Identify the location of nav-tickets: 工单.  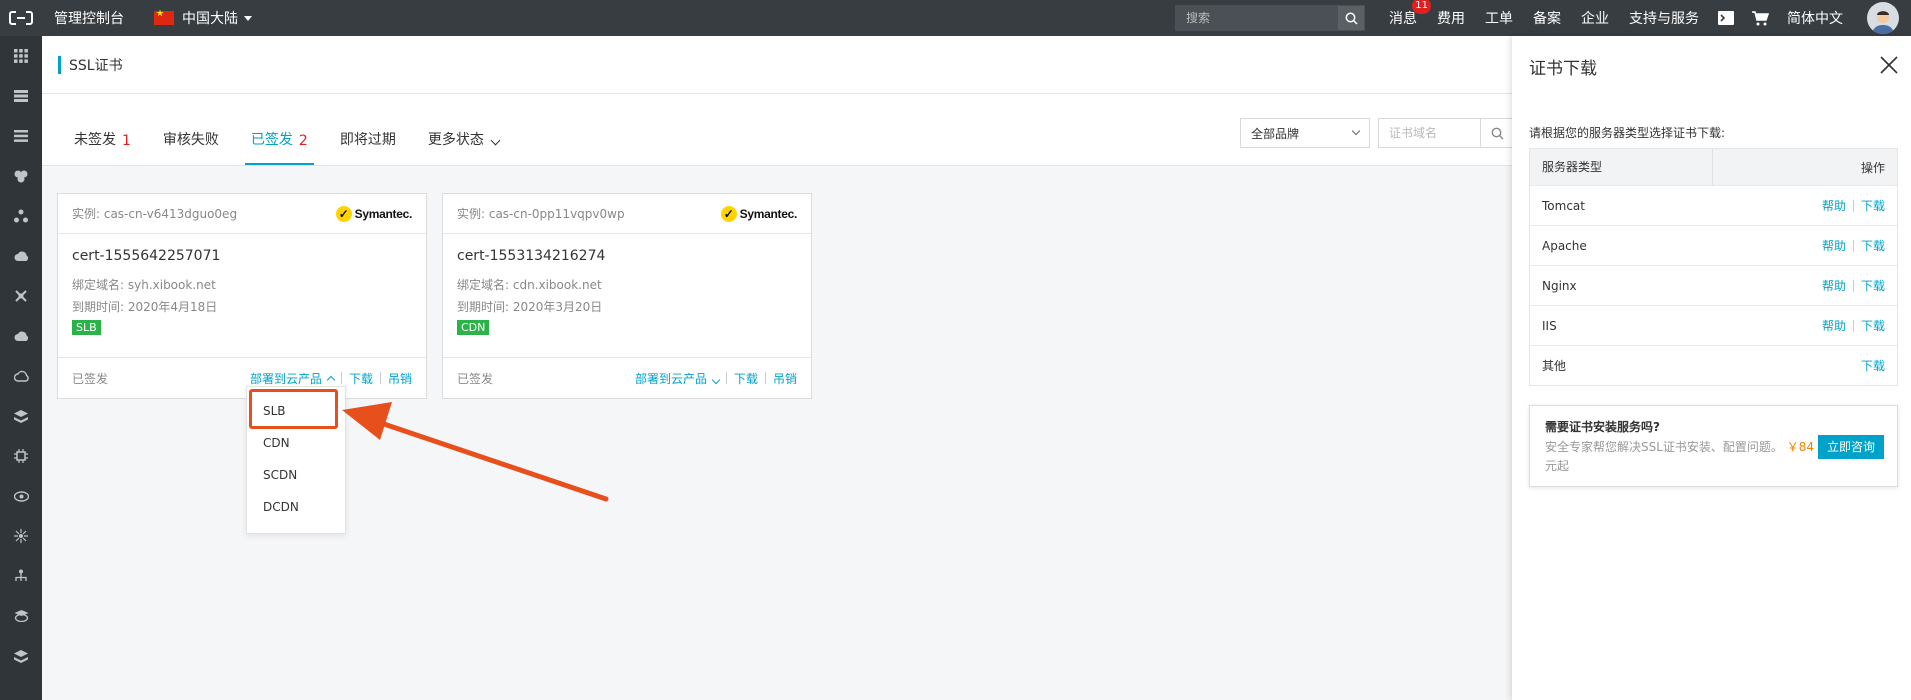
(1499, 18).